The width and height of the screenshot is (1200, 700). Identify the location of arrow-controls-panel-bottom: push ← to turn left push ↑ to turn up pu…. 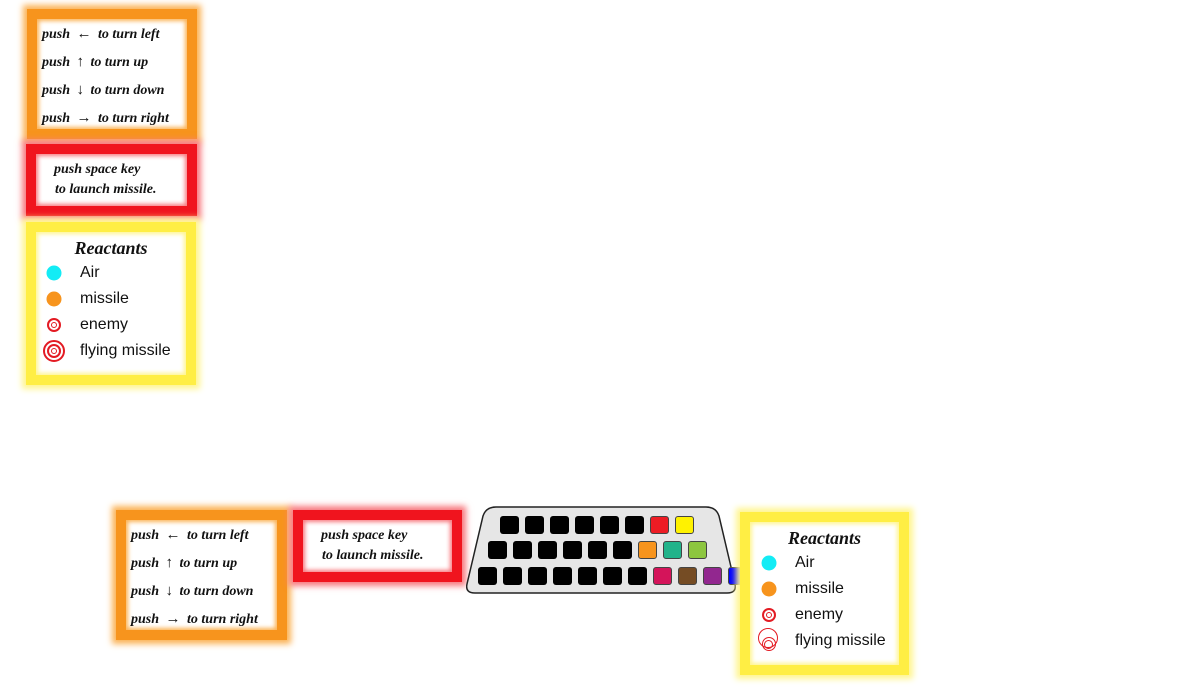
(201, 575).